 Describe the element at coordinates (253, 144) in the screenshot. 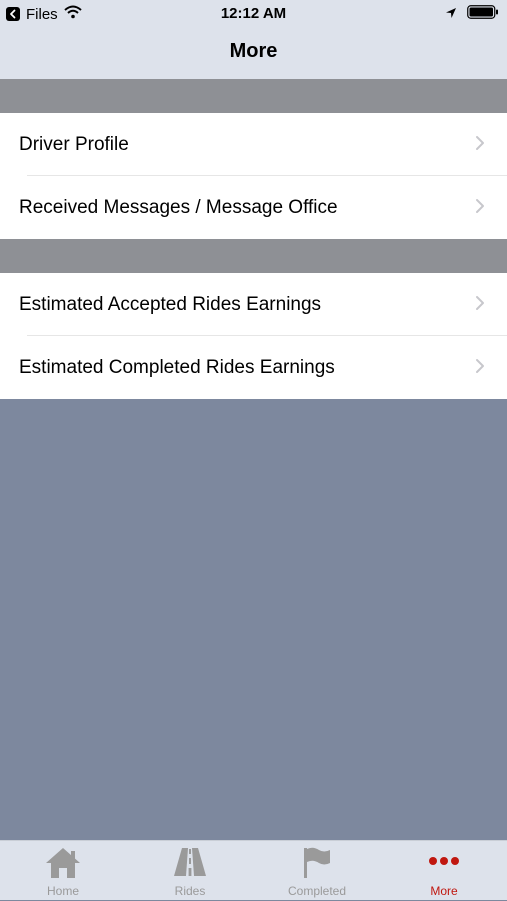

I see `menu-item-driver-profile: Driver Profile` at that location.